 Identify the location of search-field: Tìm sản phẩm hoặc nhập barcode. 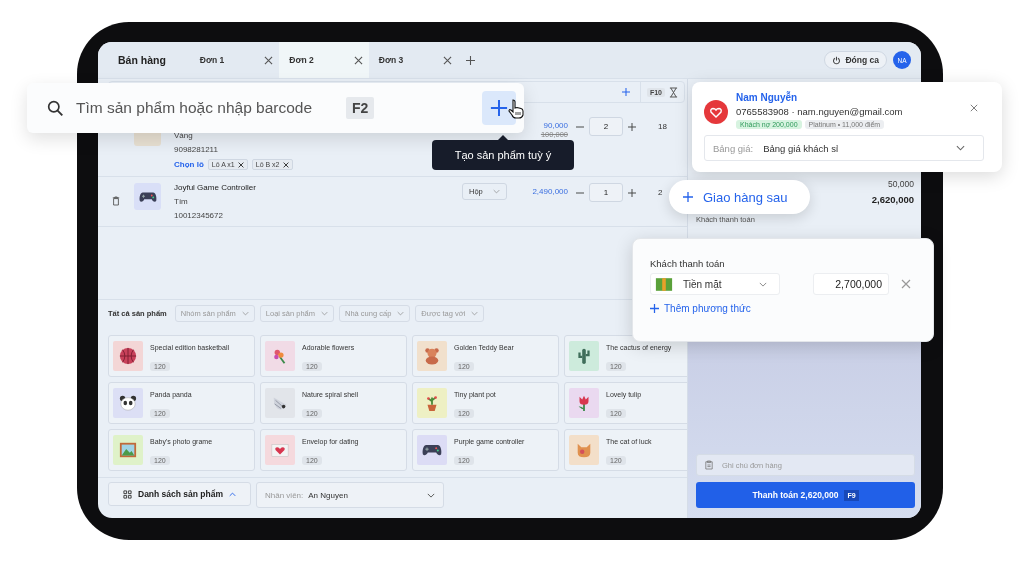
(205, 108).